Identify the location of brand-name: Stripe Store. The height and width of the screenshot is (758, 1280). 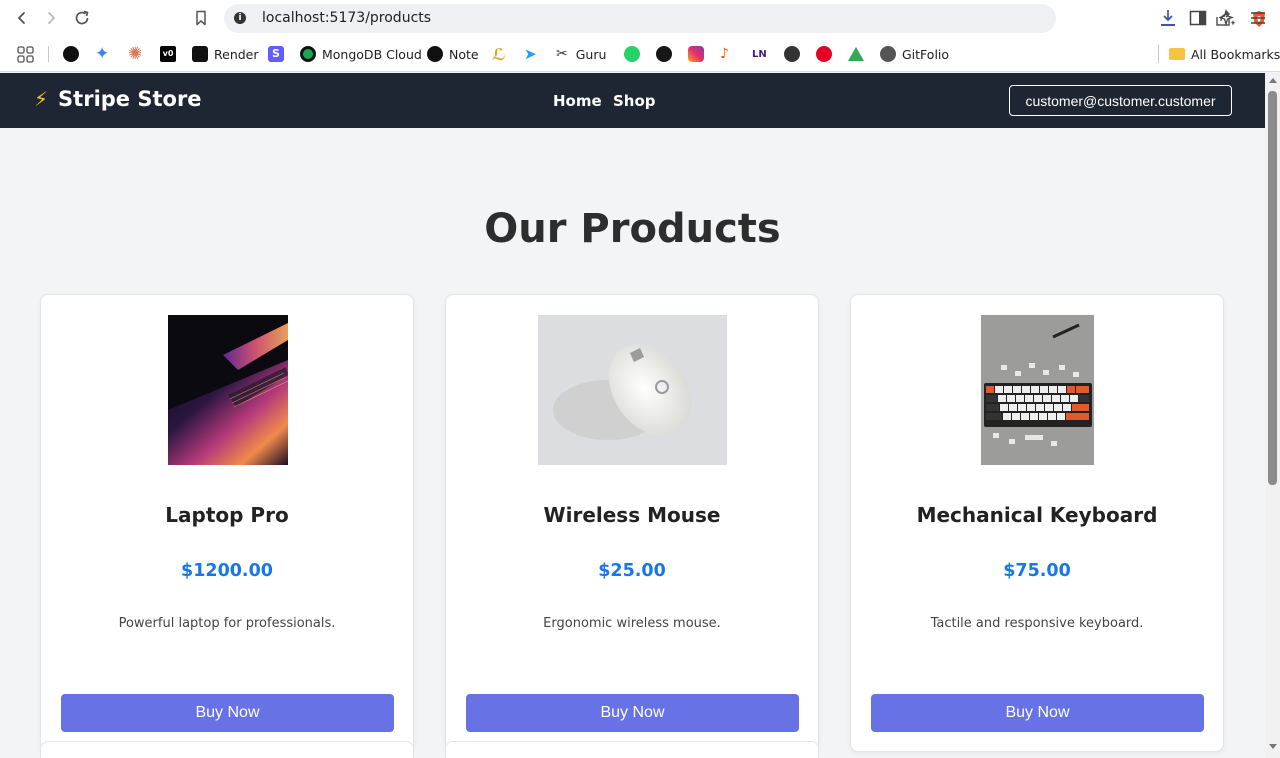
(130, 99).